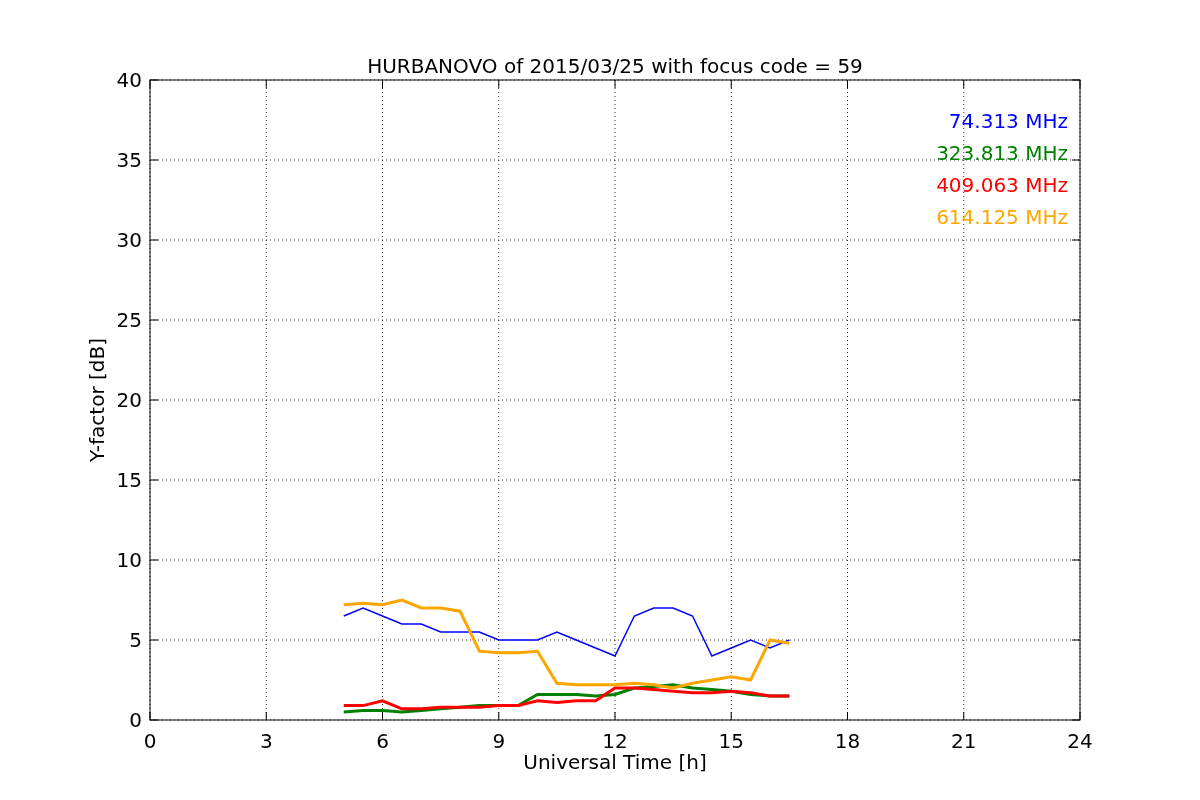  I want to click on y-tick-label: 25, so click(129, 320).